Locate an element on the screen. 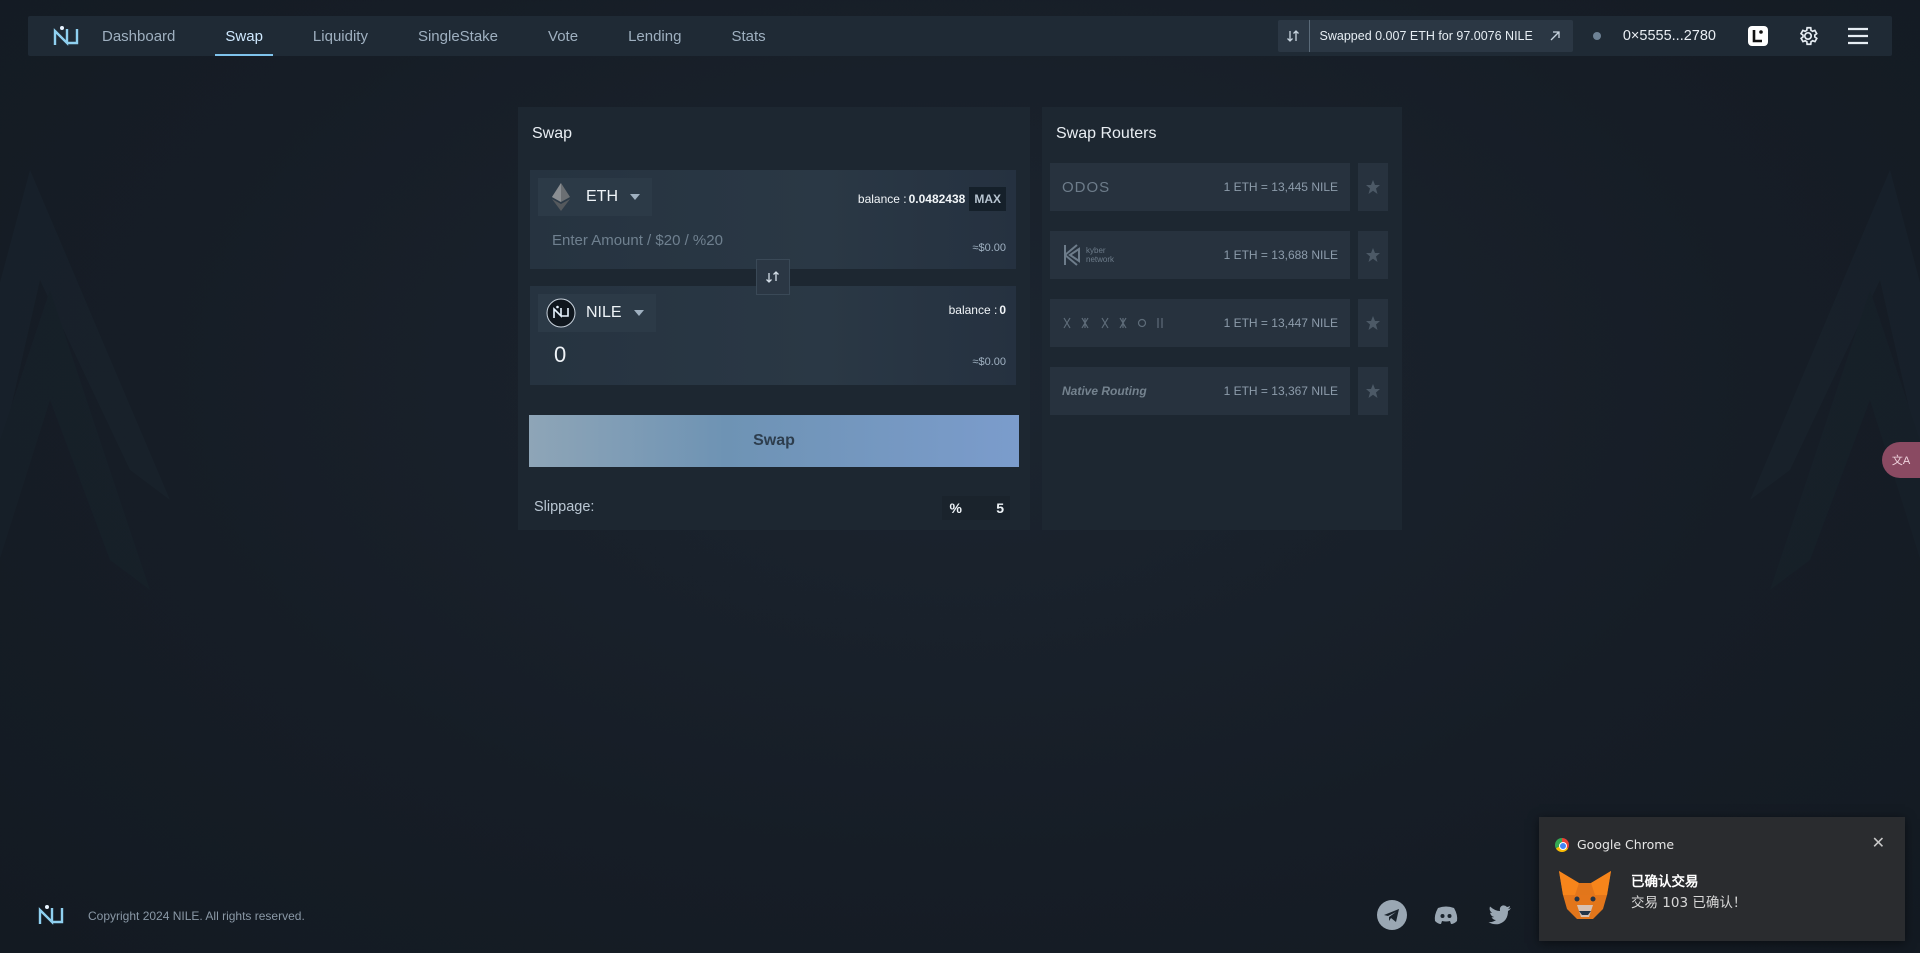 This screenshot has width=1920, height=953. router-row: Native Routing 1 ETH = 13,367 NILE is located at coordinates (1220, 391).